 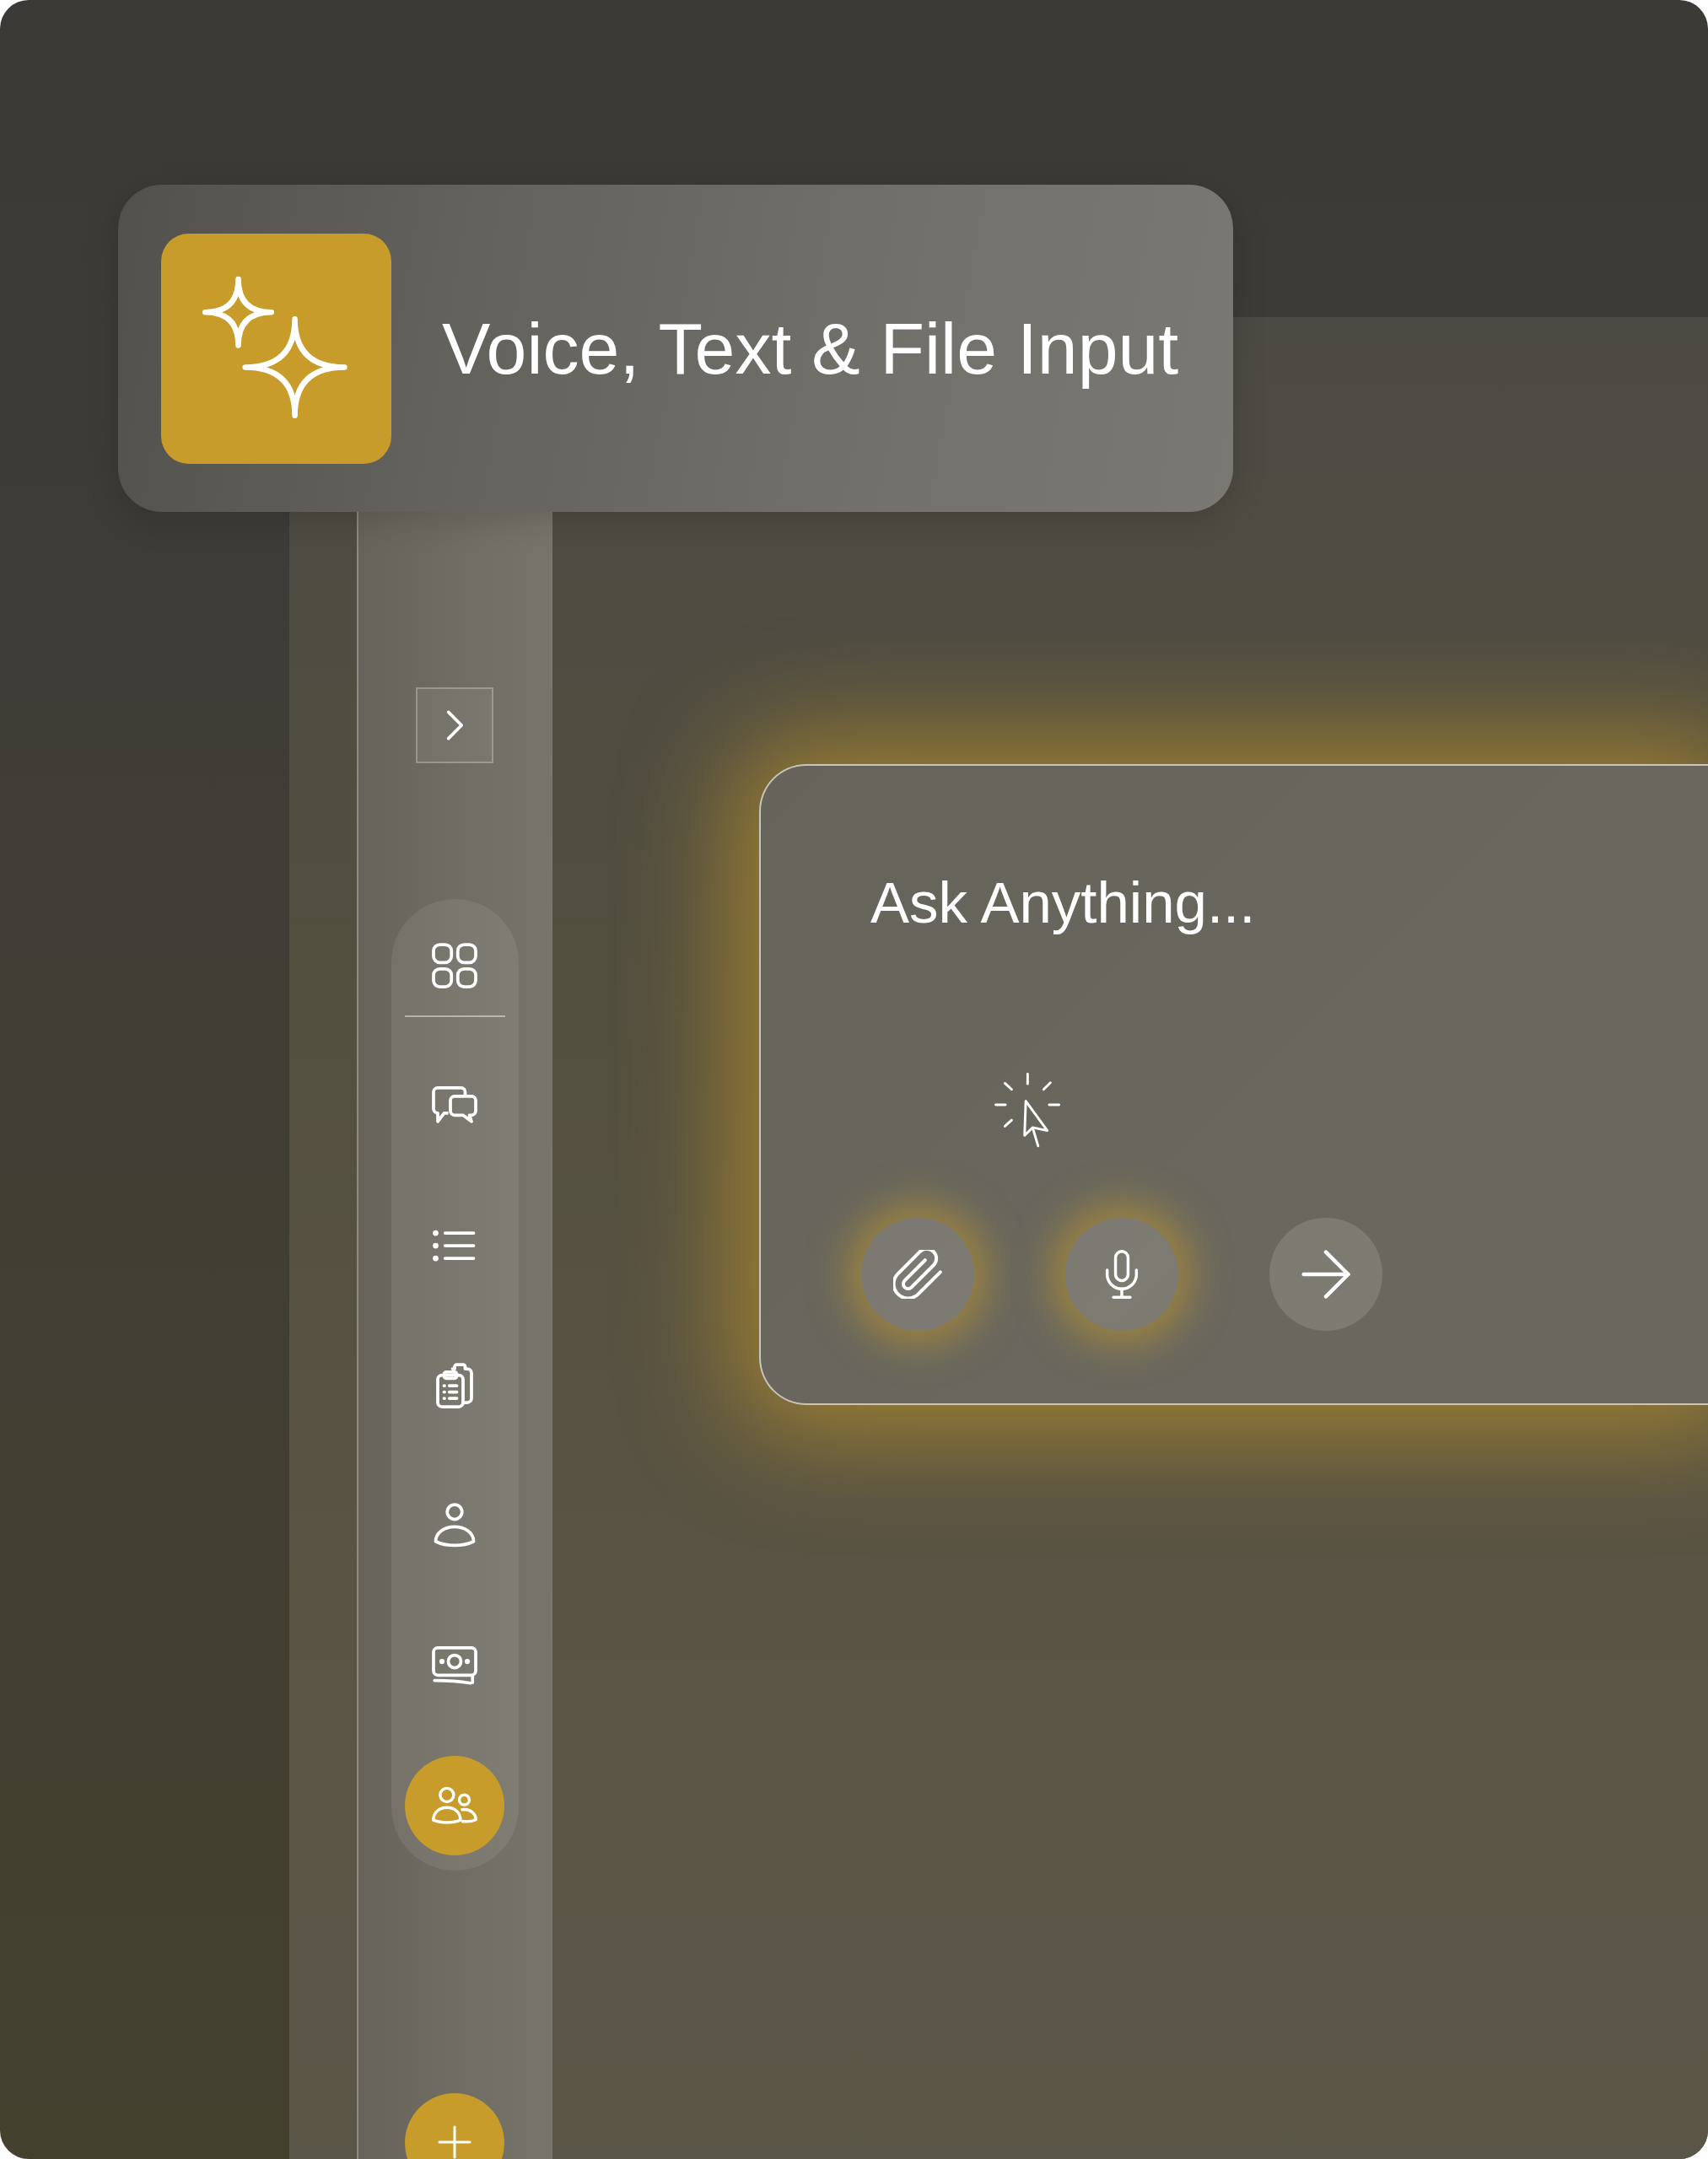 What do you see at coordinates (454, 725) in the screenshot?
I see `chevron-right-icon` at bounding box center [454, 725].